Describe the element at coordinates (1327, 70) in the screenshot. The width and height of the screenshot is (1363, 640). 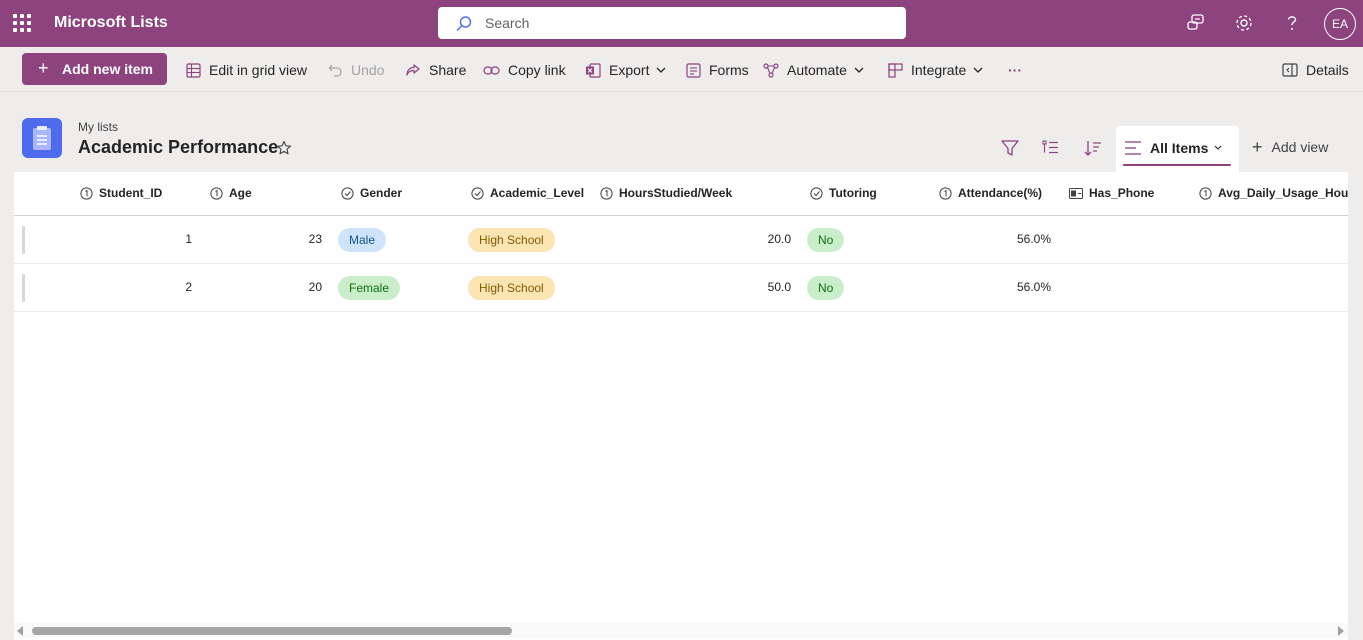
I see `details-label: Details` at that location.